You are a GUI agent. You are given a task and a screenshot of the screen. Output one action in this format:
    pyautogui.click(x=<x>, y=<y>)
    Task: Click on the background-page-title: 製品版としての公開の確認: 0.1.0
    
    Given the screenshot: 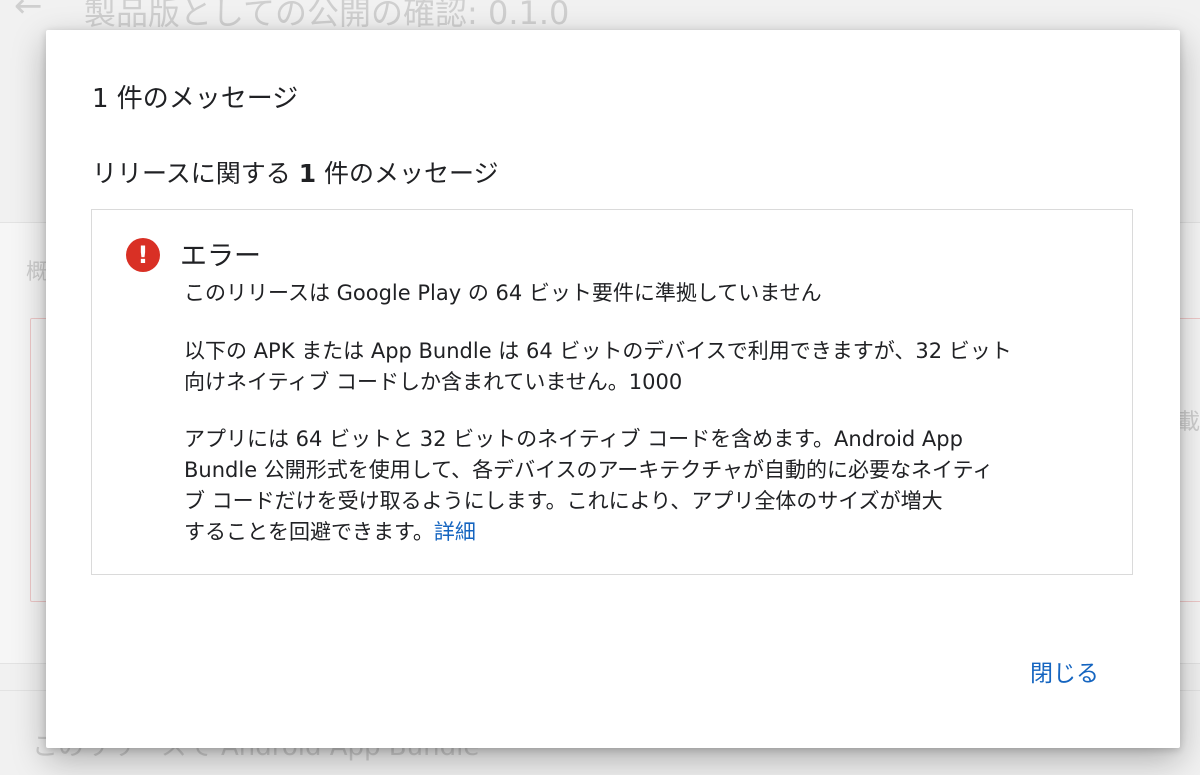 What is the action you would take?
    pyautogui.click(x=327, y=15)
    